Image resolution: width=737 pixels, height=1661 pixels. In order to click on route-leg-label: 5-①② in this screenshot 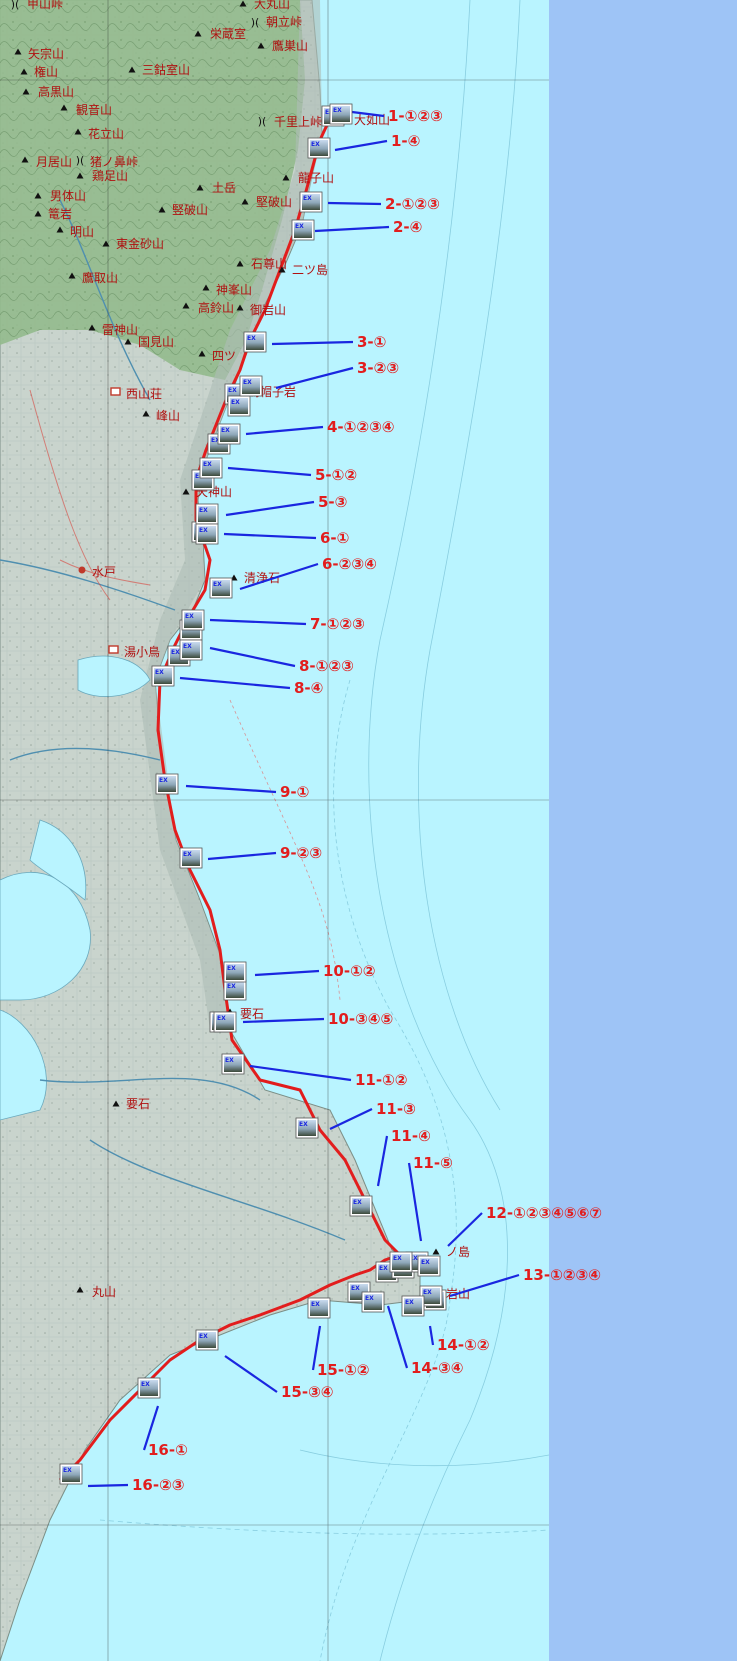, I will do `click(336, 475)`.